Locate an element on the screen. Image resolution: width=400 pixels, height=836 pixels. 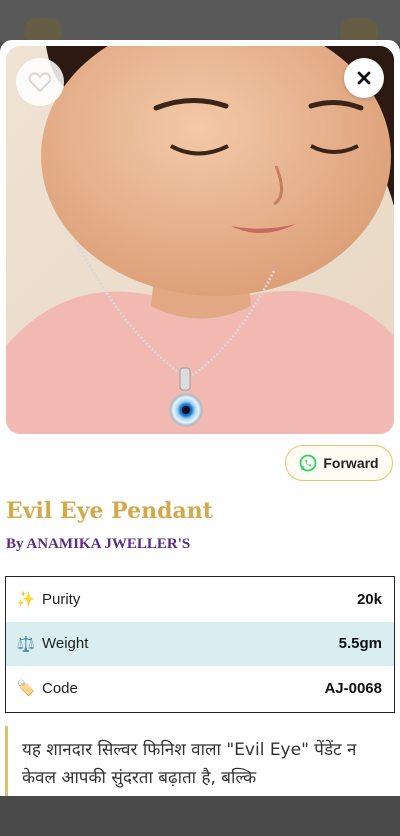
tag-icon: 🏷️ is located at coordinates (26, 688).